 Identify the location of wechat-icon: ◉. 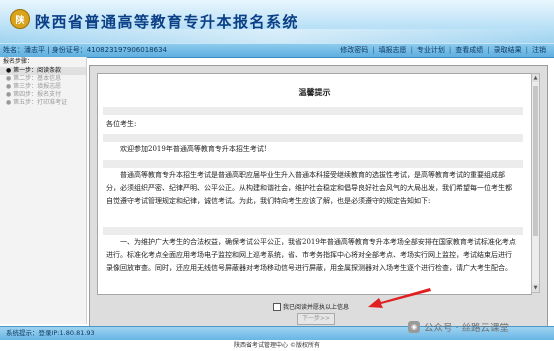
(414, 327).